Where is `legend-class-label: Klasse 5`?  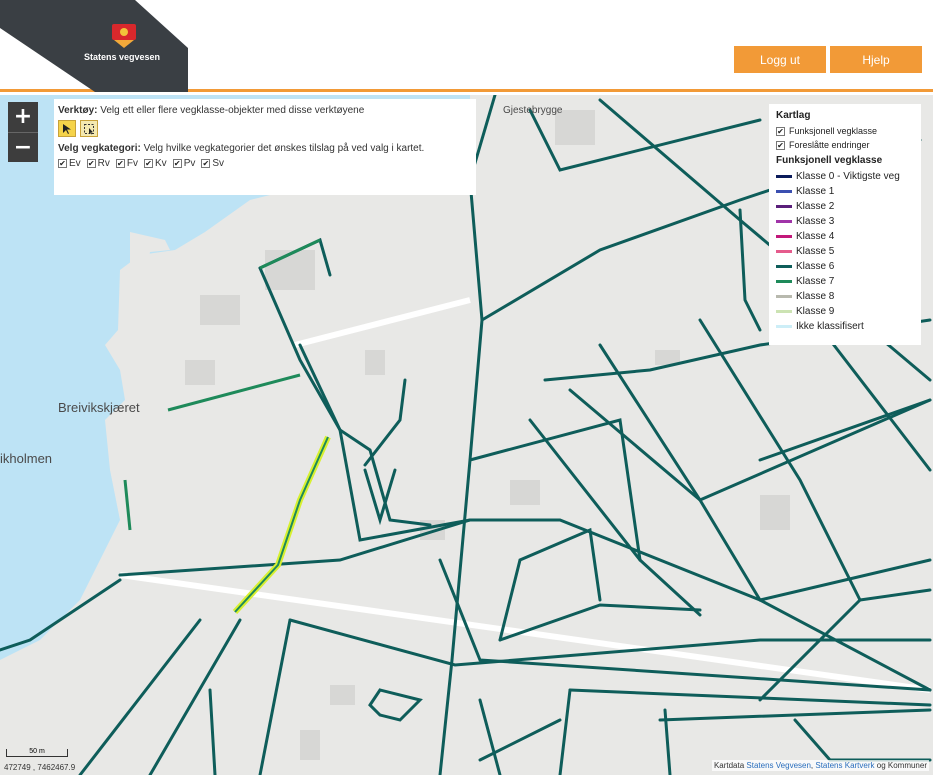
legend-class-label: Klasse 5 is located at coordinates (815, 251).